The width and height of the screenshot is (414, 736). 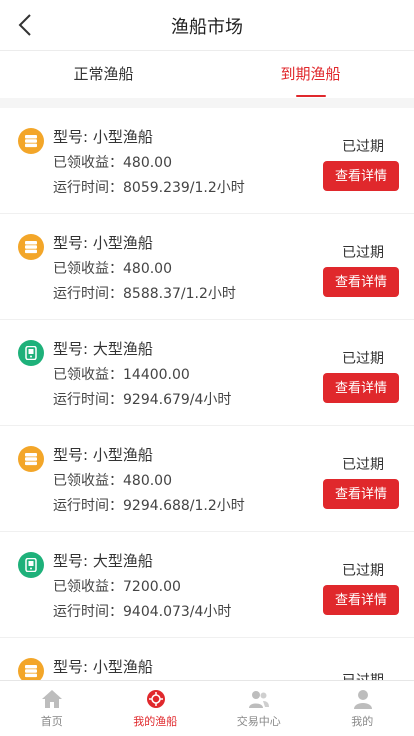 I want to click on boat-runtime: 运行时间：8059.239/1.2小时, so click(x=149, y=188).